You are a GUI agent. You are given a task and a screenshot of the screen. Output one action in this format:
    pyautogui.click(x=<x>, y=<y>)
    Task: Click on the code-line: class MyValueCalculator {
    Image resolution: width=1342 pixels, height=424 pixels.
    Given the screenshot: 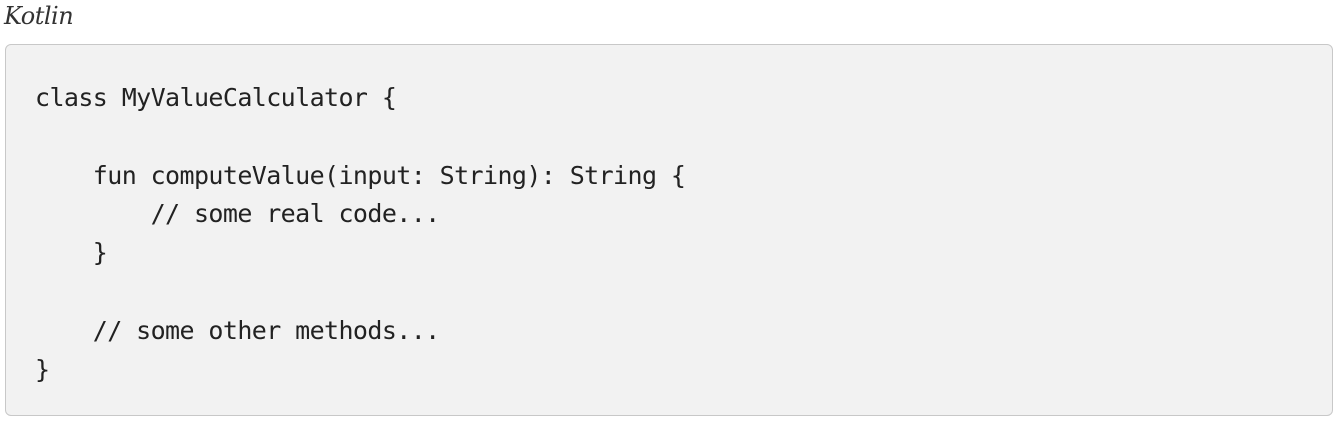 What is the action you would take?
    pyautogui.click(x=216, y=97)
    